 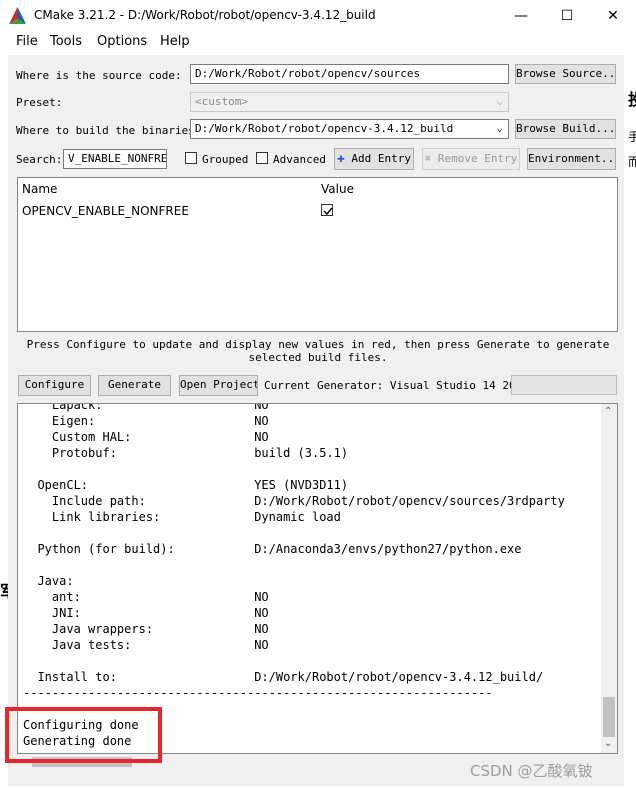 What do you see at coordinates (609, 578) in the screenshot?
I see `vertical-scrollbar: ⌃ ⌄` at bounding box center [609, 578].